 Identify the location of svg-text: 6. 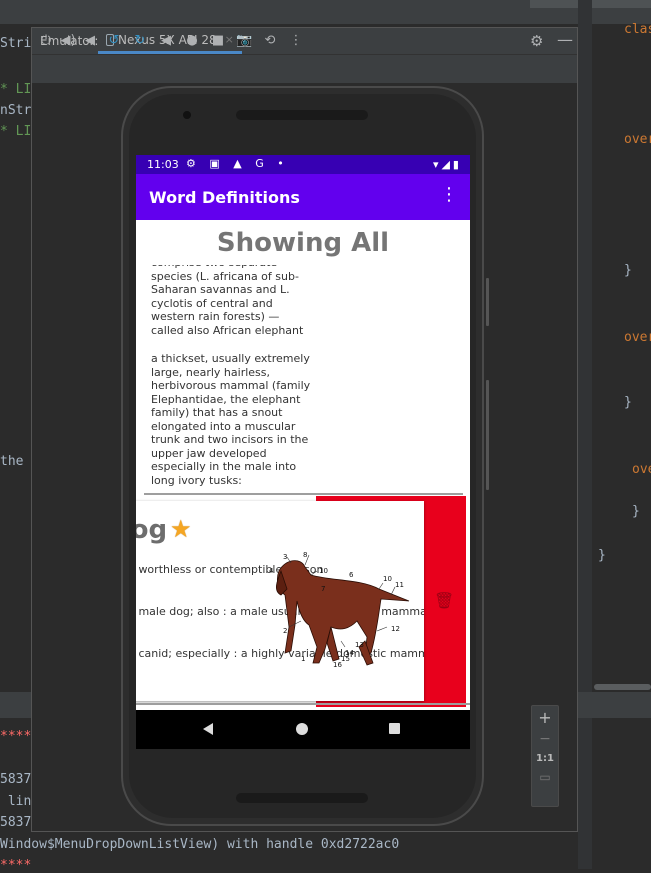
(351, 575).